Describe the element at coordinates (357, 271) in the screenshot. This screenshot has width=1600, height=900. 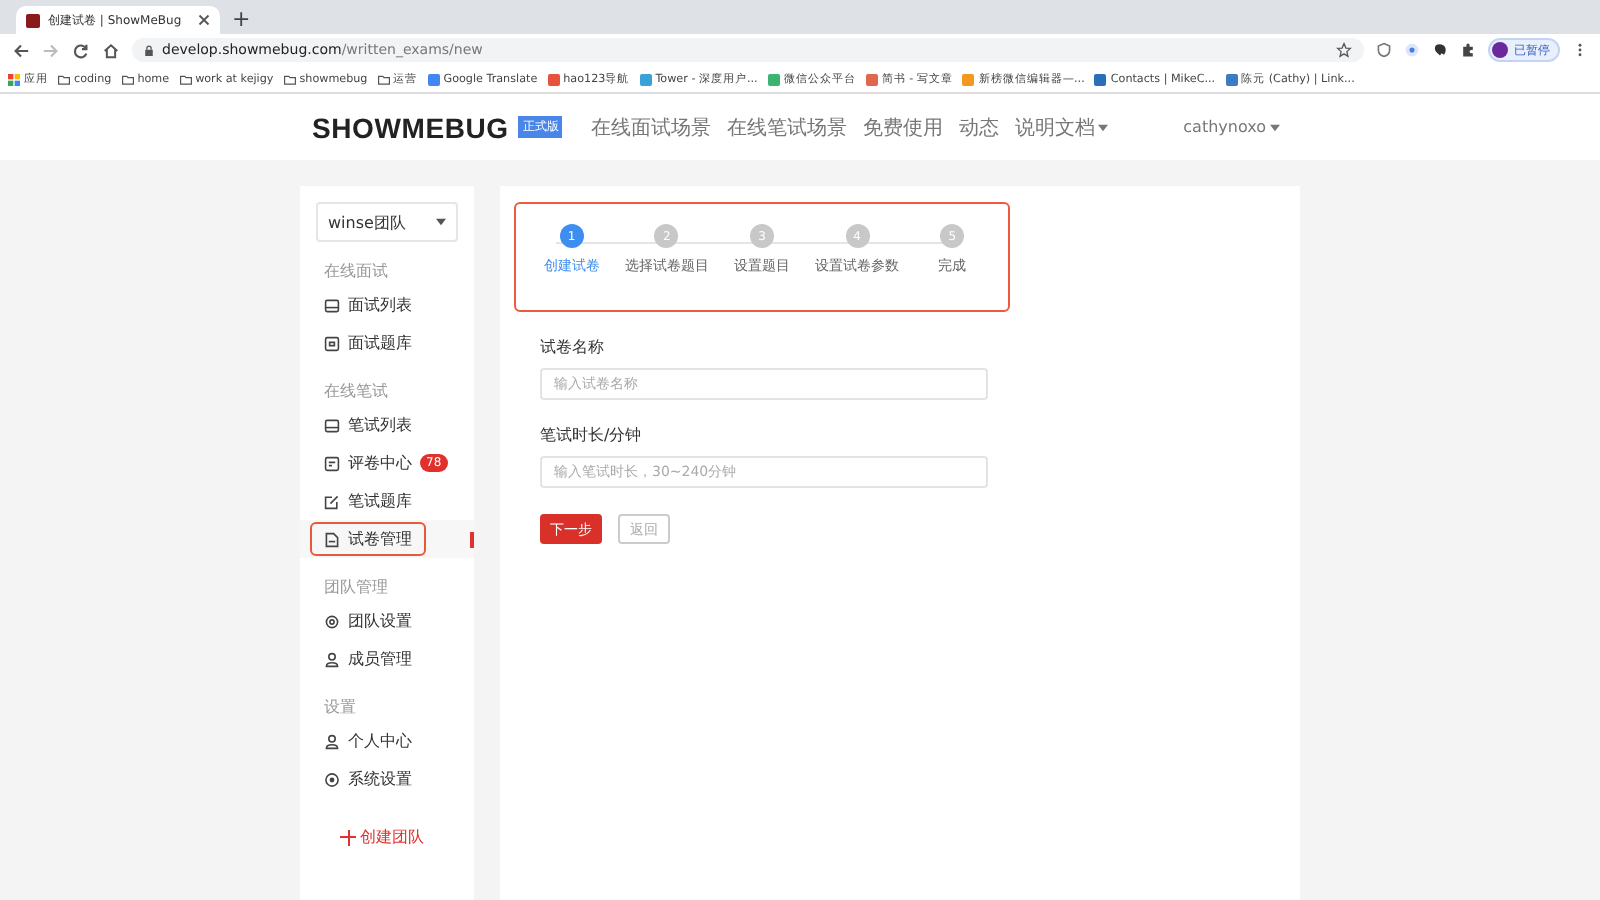
I see `section-title: 在线面试` at that location.